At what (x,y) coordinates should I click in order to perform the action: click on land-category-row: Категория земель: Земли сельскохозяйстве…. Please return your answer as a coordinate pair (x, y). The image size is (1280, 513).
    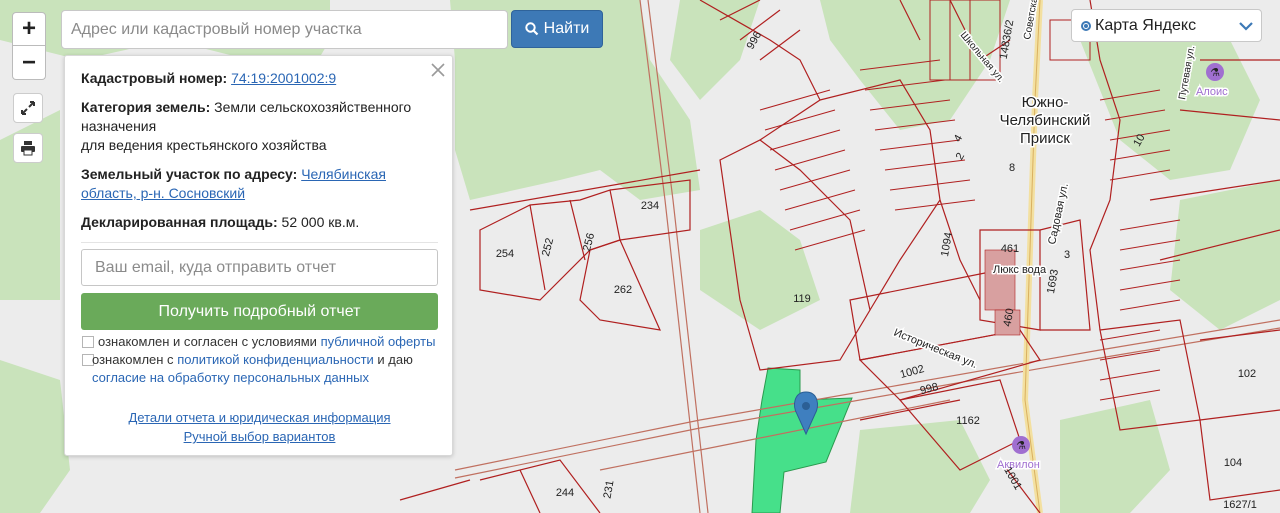
    Looking at the image, I should click on (259, 126).